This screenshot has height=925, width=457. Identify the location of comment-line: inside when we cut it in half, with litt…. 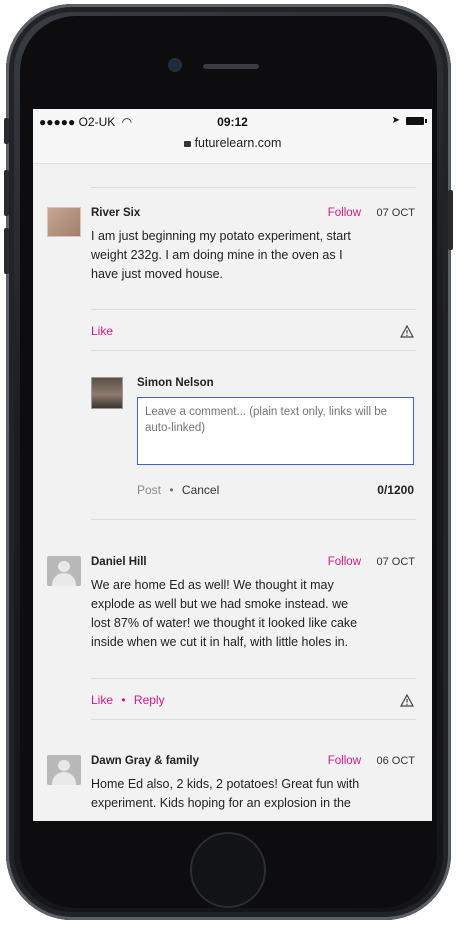
(220, 642).